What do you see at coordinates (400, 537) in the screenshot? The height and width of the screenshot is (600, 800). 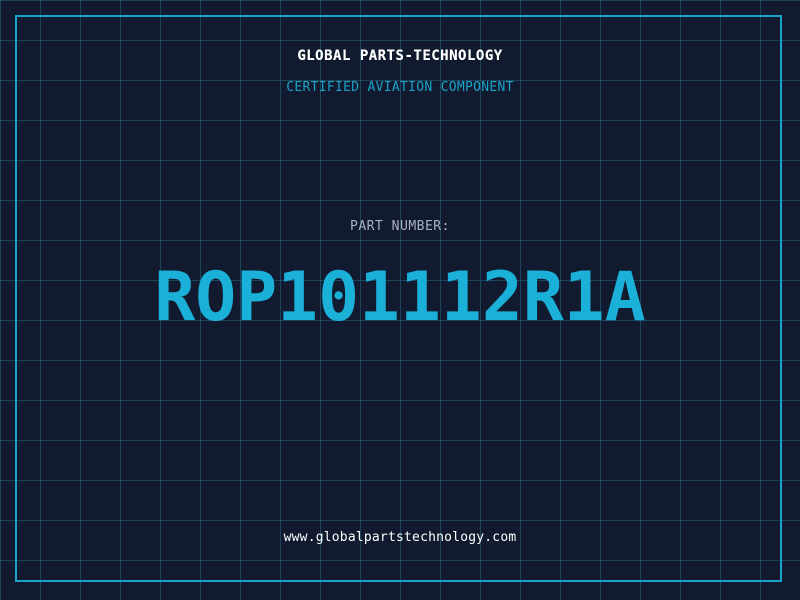 I see `website-url: www.globalpartstechnology.com` at bounding box center [400, 537].